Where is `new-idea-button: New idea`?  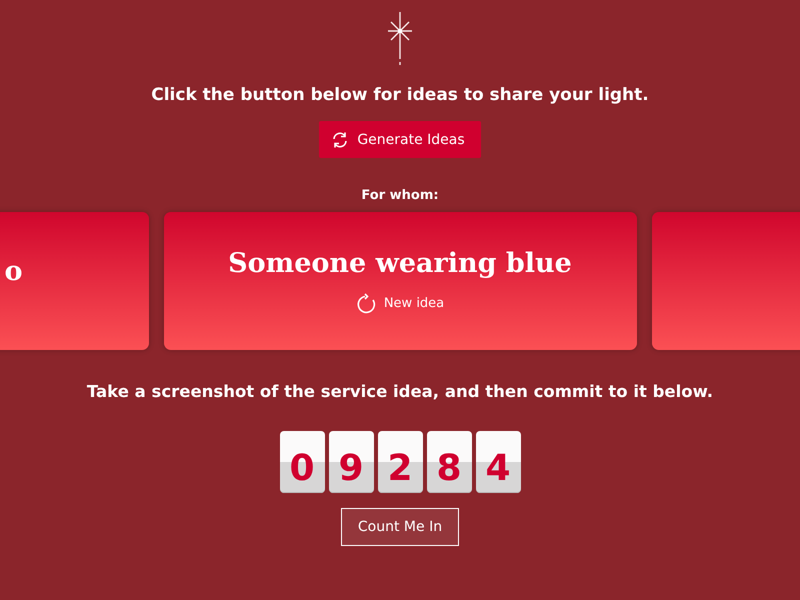
new-idea-button: New idea is located at coordinates (400, 303).